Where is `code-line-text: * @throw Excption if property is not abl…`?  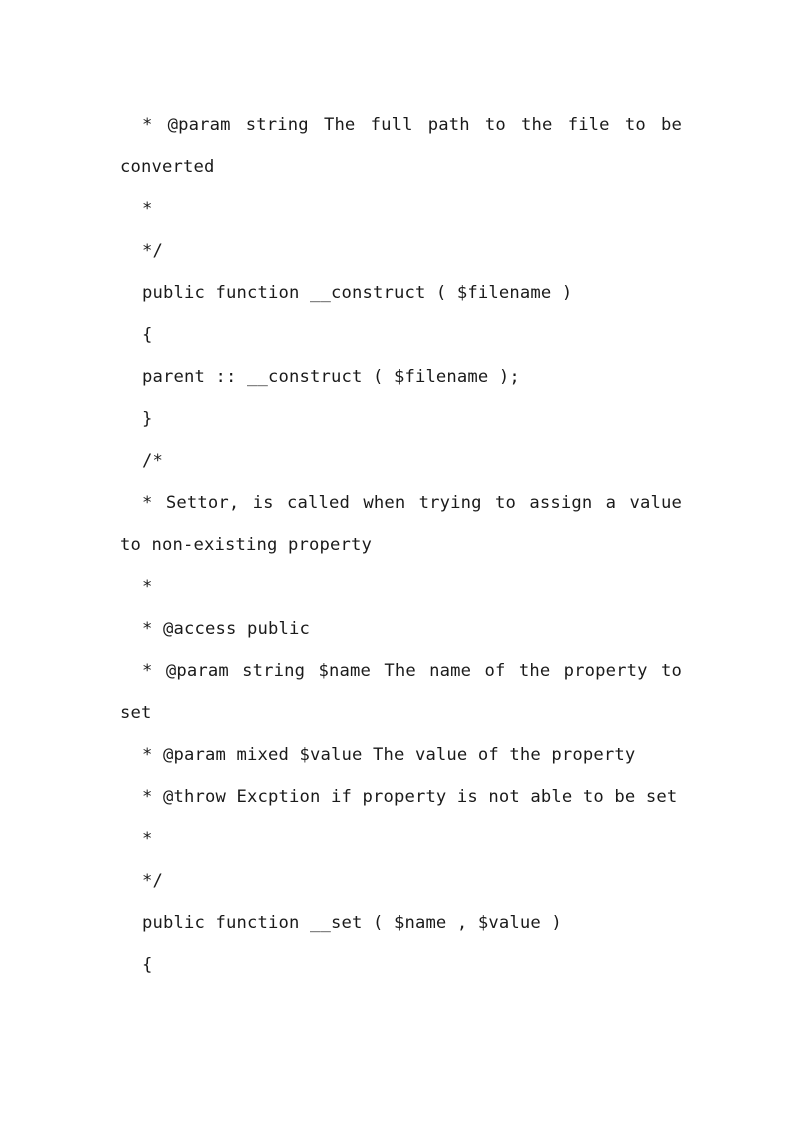 code-line-text: * @throw Excption if property is not abl… is located at coordinates (410, 797).